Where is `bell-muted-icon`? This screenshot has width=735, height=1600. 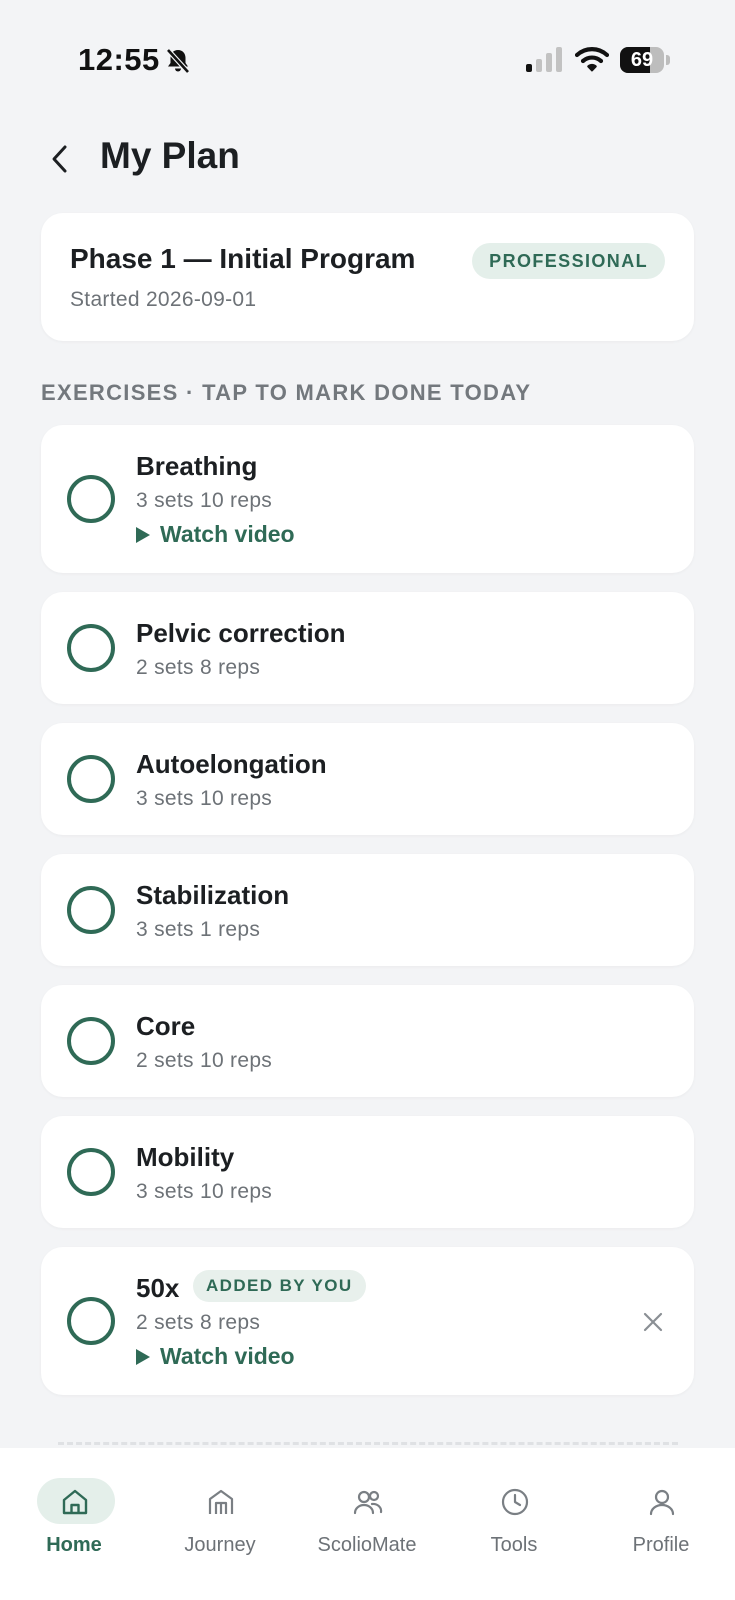
bell-muted-icon is located at coordinates (178, 61).